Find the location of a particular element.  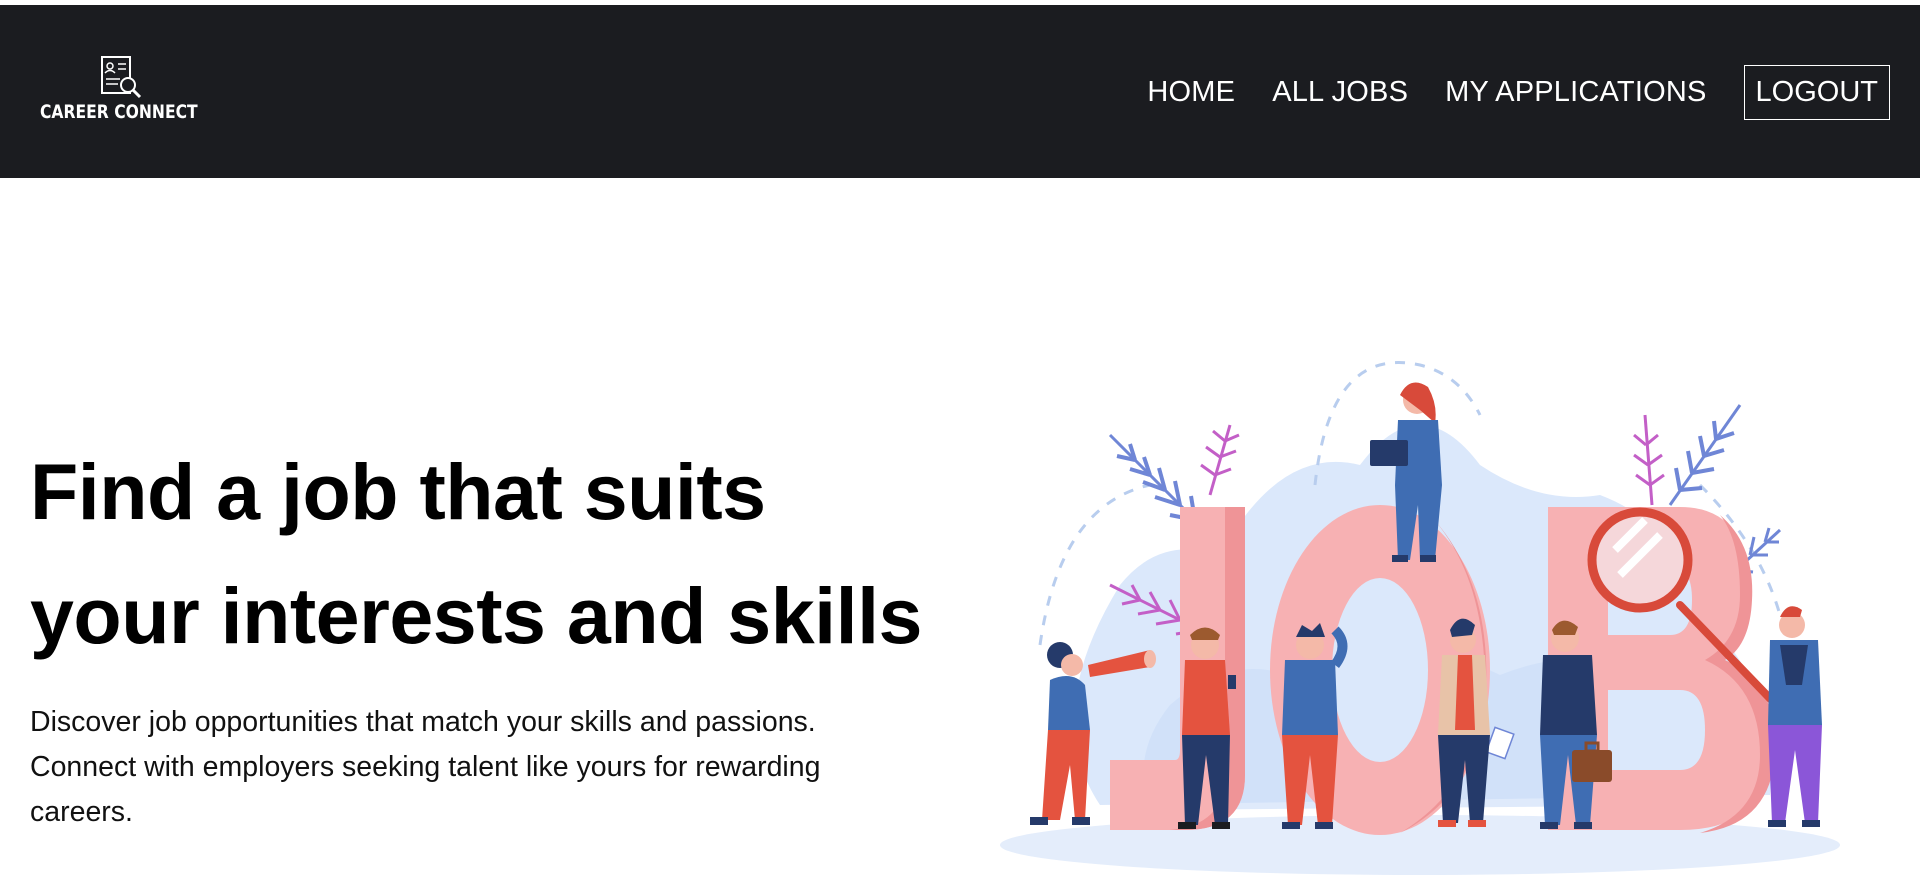

hero-title-line-2: your interests and skills is located at coordinates (476, 615).